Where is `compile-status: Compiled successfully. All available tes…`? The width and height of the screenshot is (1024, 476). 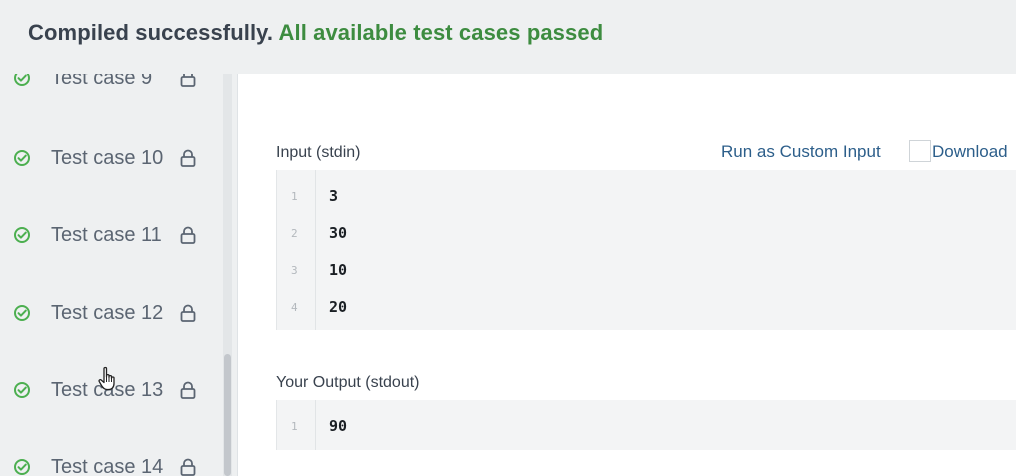
compile-status: Compiled successfully. All available tes… is located at coordinates (315, 33).